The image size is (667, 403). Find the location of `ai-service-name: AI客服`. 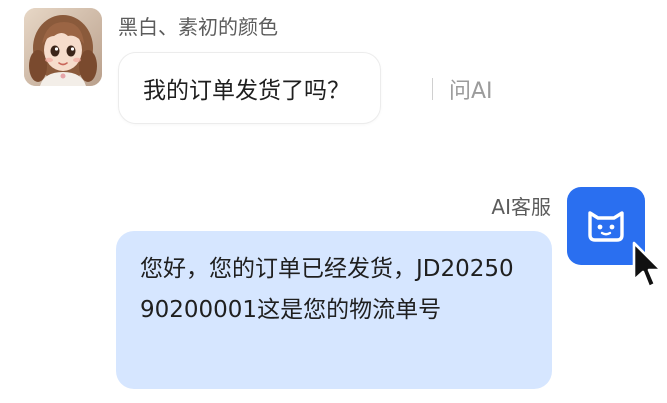

ai-service-name: AI客服 is located at coordinates (521, 207).